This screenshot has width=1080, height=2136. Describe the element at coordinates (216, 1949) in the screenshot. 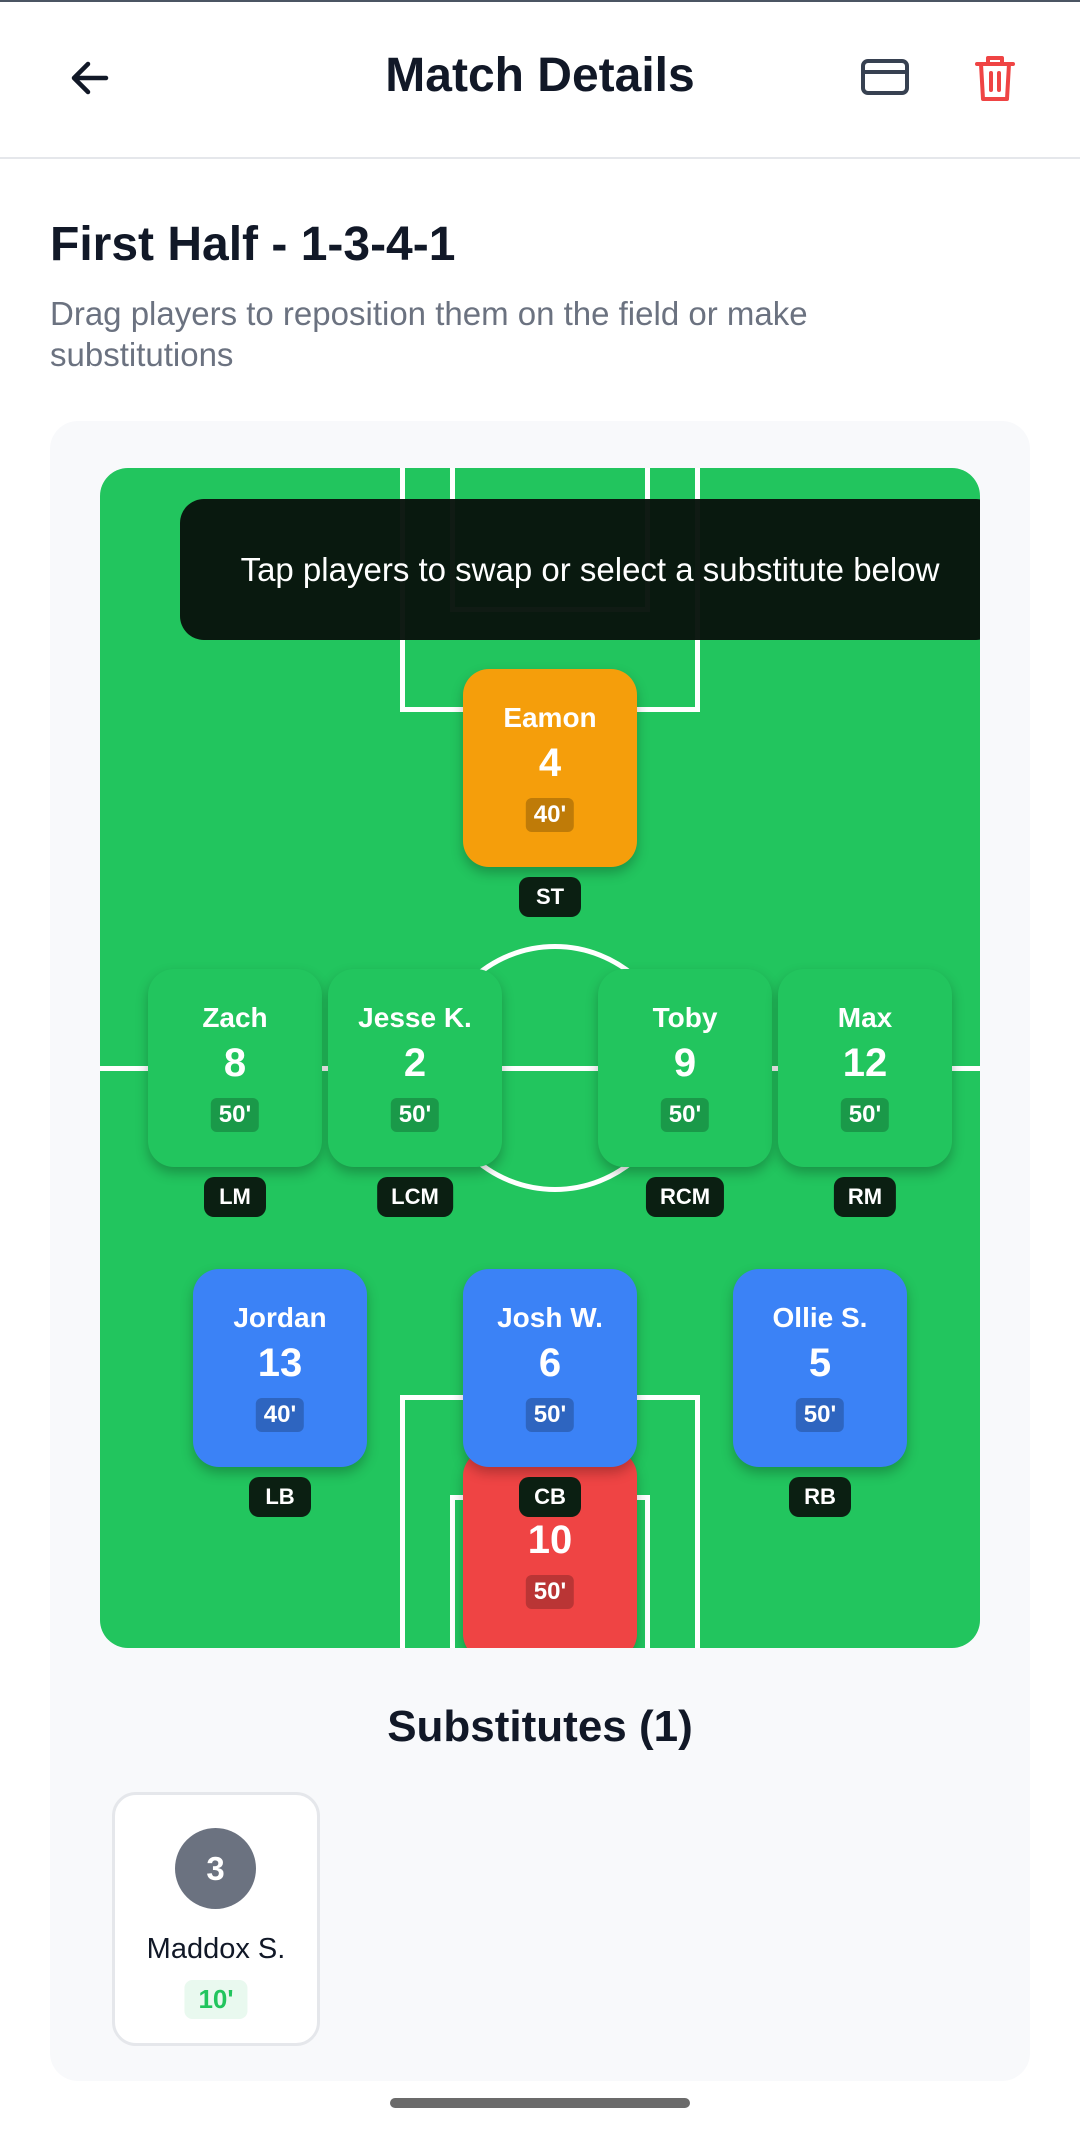

I see `substitute-name: Maddox S.` at that location.